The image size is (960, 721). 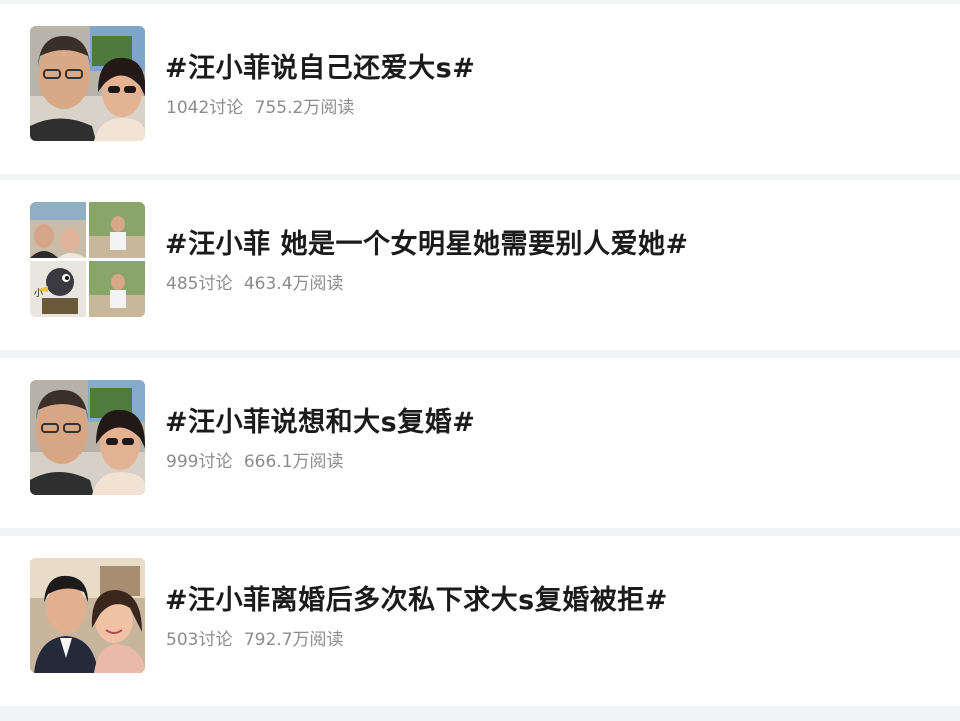 What do you see at coordinates (293, 284) in the screenshot?
I see `read-count: 463.4万阅读` at bounding box center [293, 284].